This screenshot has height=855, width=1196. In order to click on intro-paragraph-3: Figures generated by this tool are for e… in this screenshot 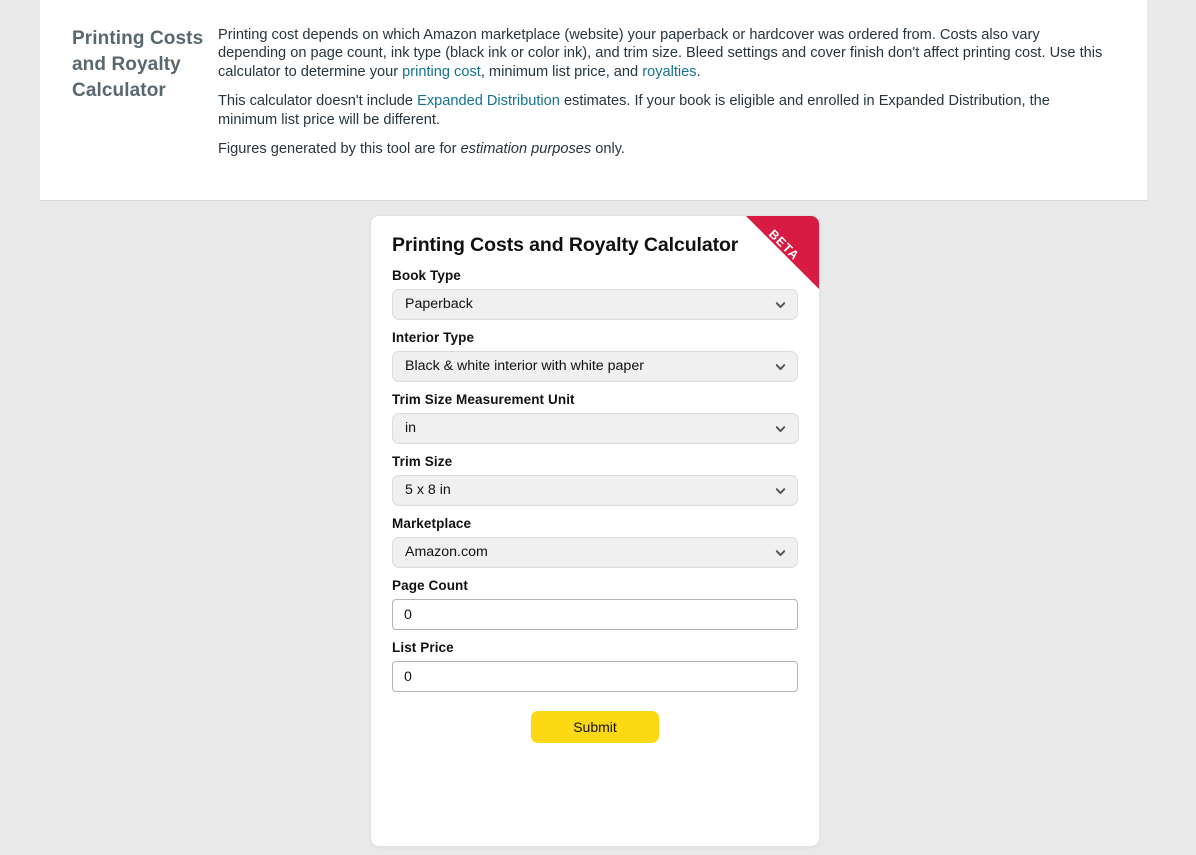, I will do `click(662, 149)`.